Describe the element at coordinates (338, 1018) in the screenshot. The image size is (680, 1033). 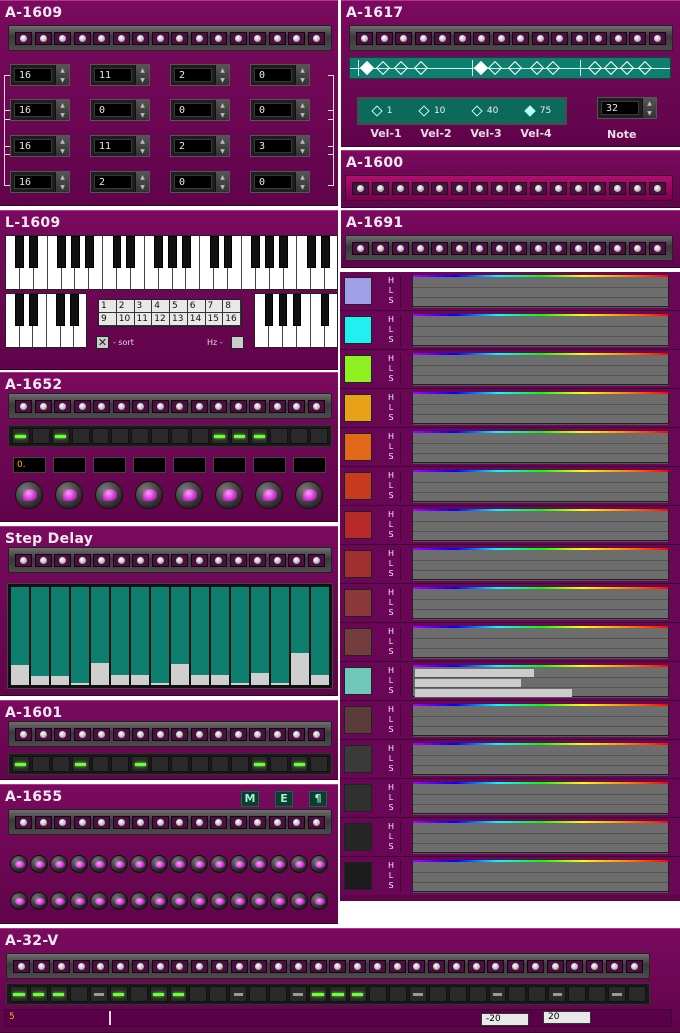
I see `position-bar: 5 -20 20` at that location.